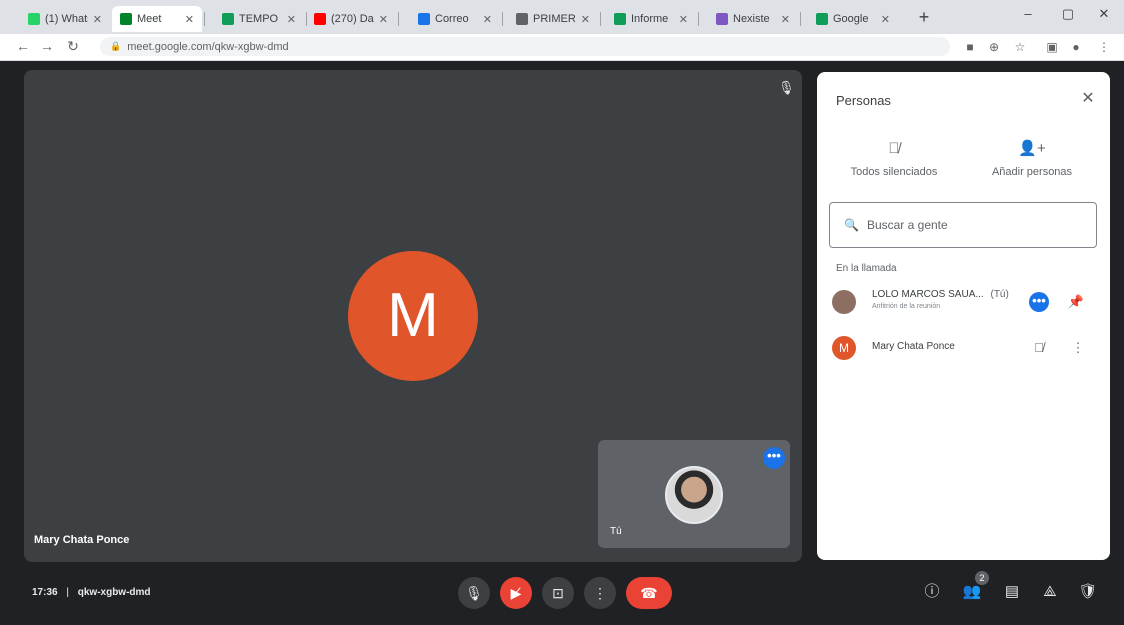  I want to click on extension-icon: ▣, so click(1052, 47).